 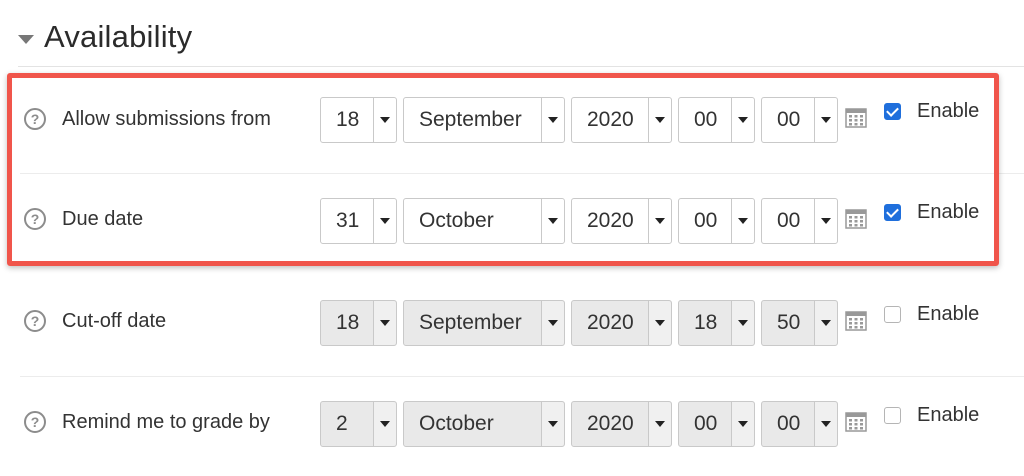 What do you see at coordinates (118, 36) in the screenshot?
I see `section-title: Availability` at bounding box center [118, 36].